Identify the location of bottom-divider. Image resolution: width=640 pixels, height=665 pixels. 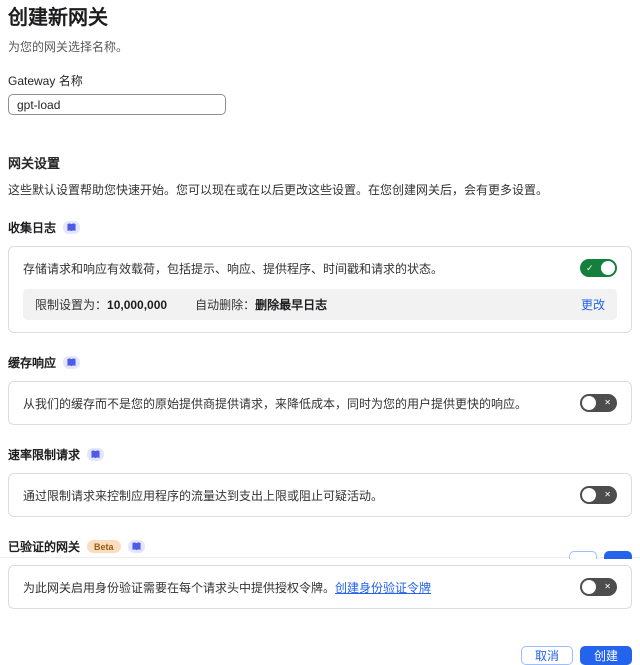
(320, 557).